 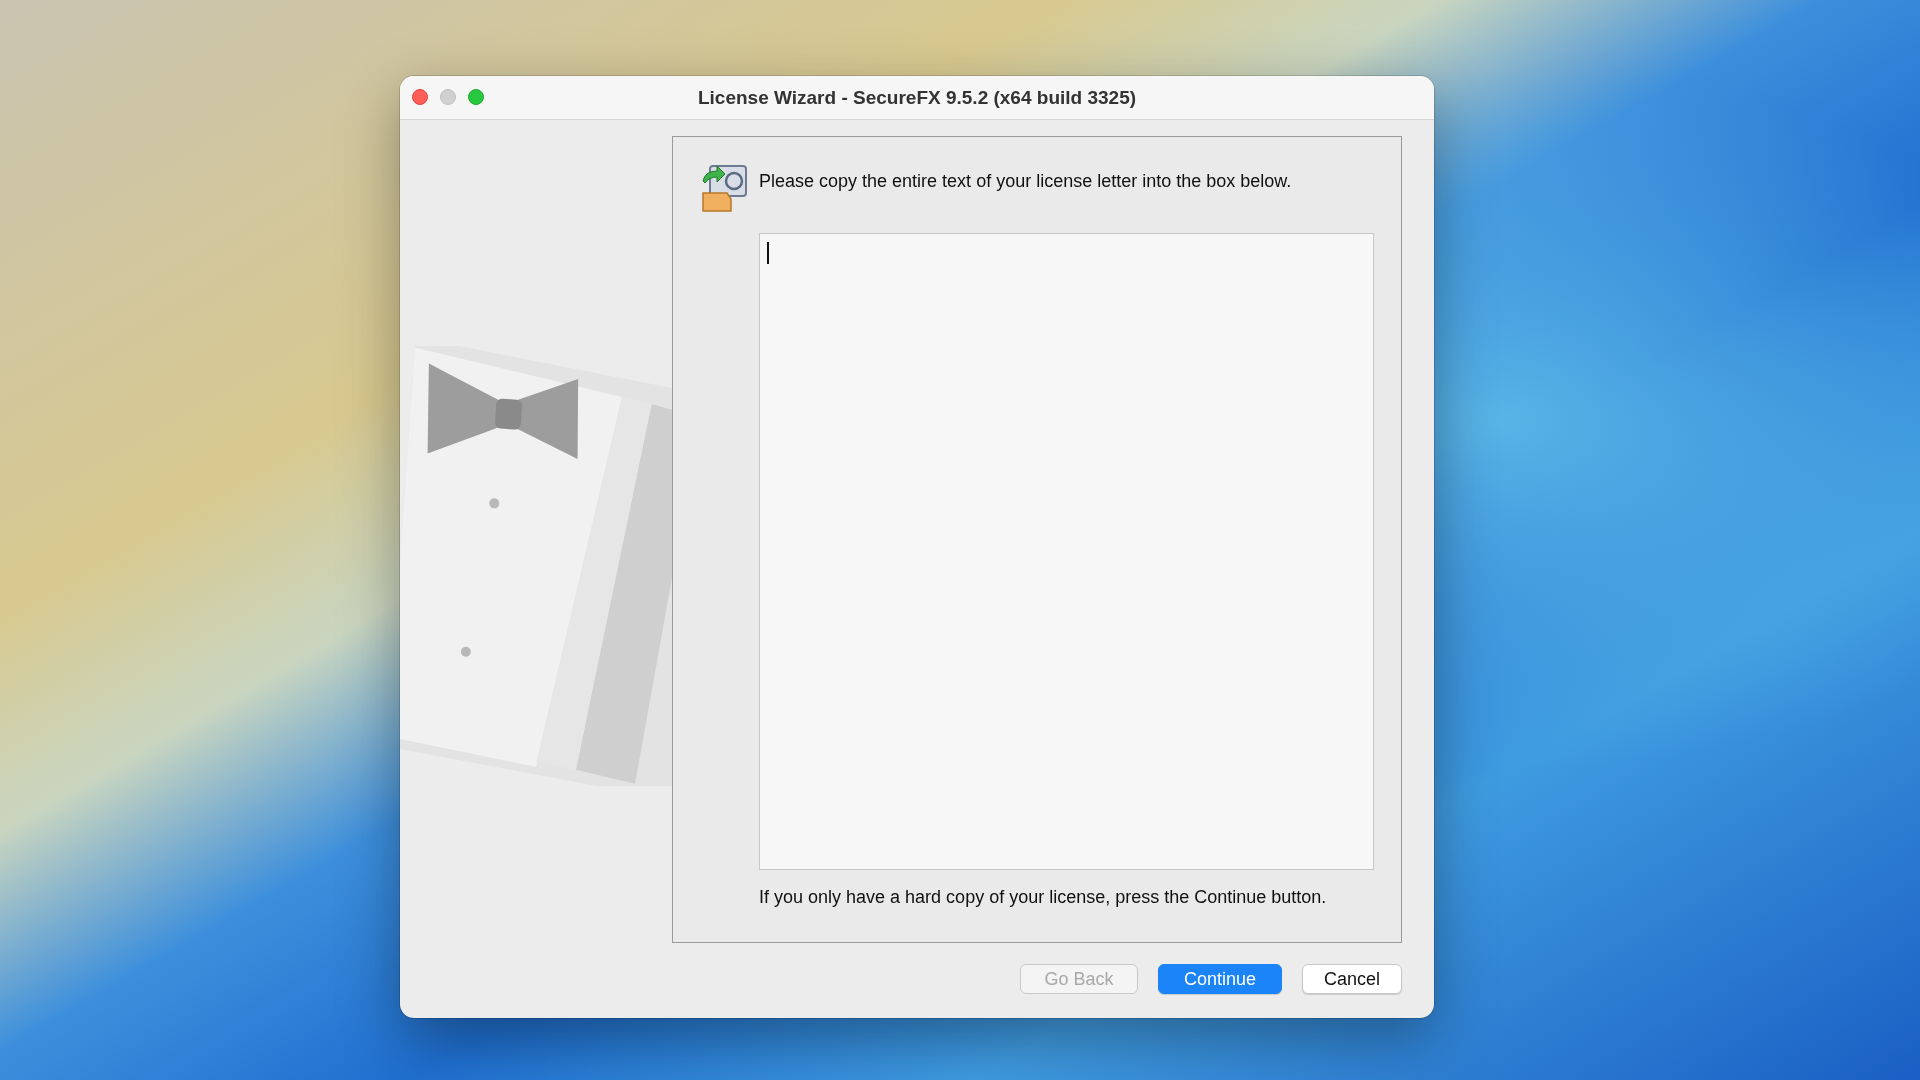 What do you see at coordinates (1043, 897) in the screenshot?
I see `hard-copy-note: If you only have a hard copy of your license, press the Continue button.` at bounding box center [1043, 897].